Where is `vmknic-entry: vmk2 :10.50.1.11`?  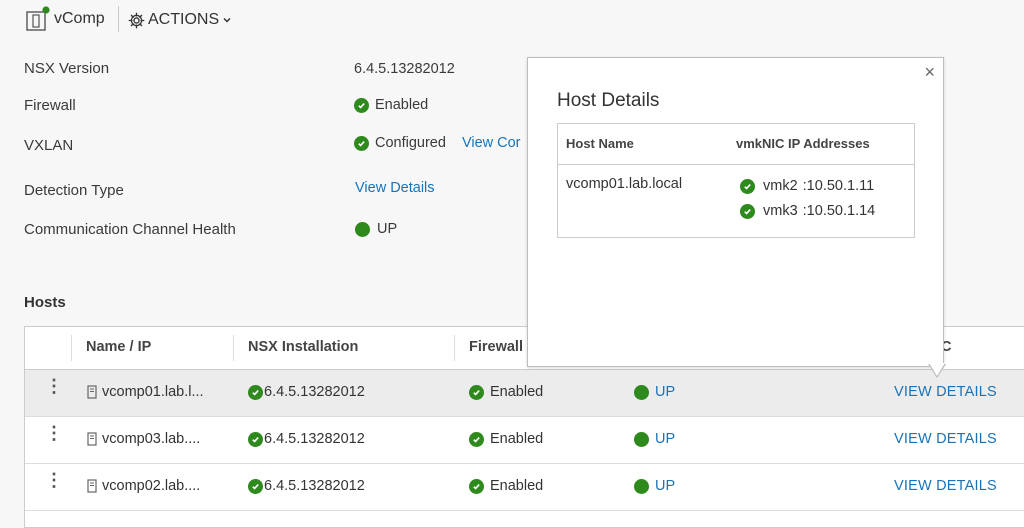 vmknic-entry: vmk2 :10.50.1.11 is located at coordinates (807, 186).